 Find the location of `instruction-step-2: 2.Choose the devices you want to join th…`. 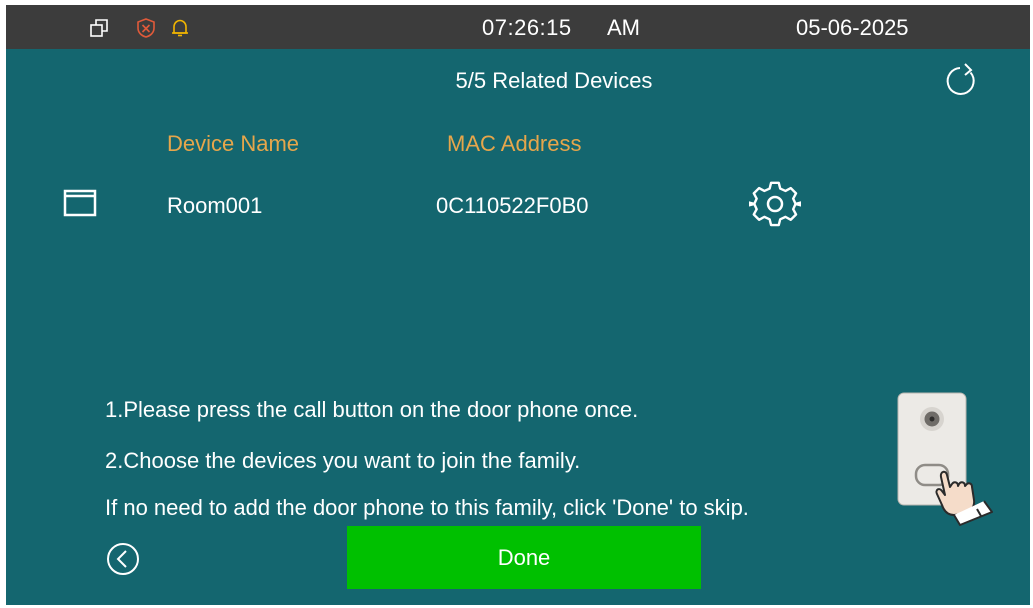

instruction-step-2: 2.Choose the devices you want to join th… is located at coordinates (343, 460).